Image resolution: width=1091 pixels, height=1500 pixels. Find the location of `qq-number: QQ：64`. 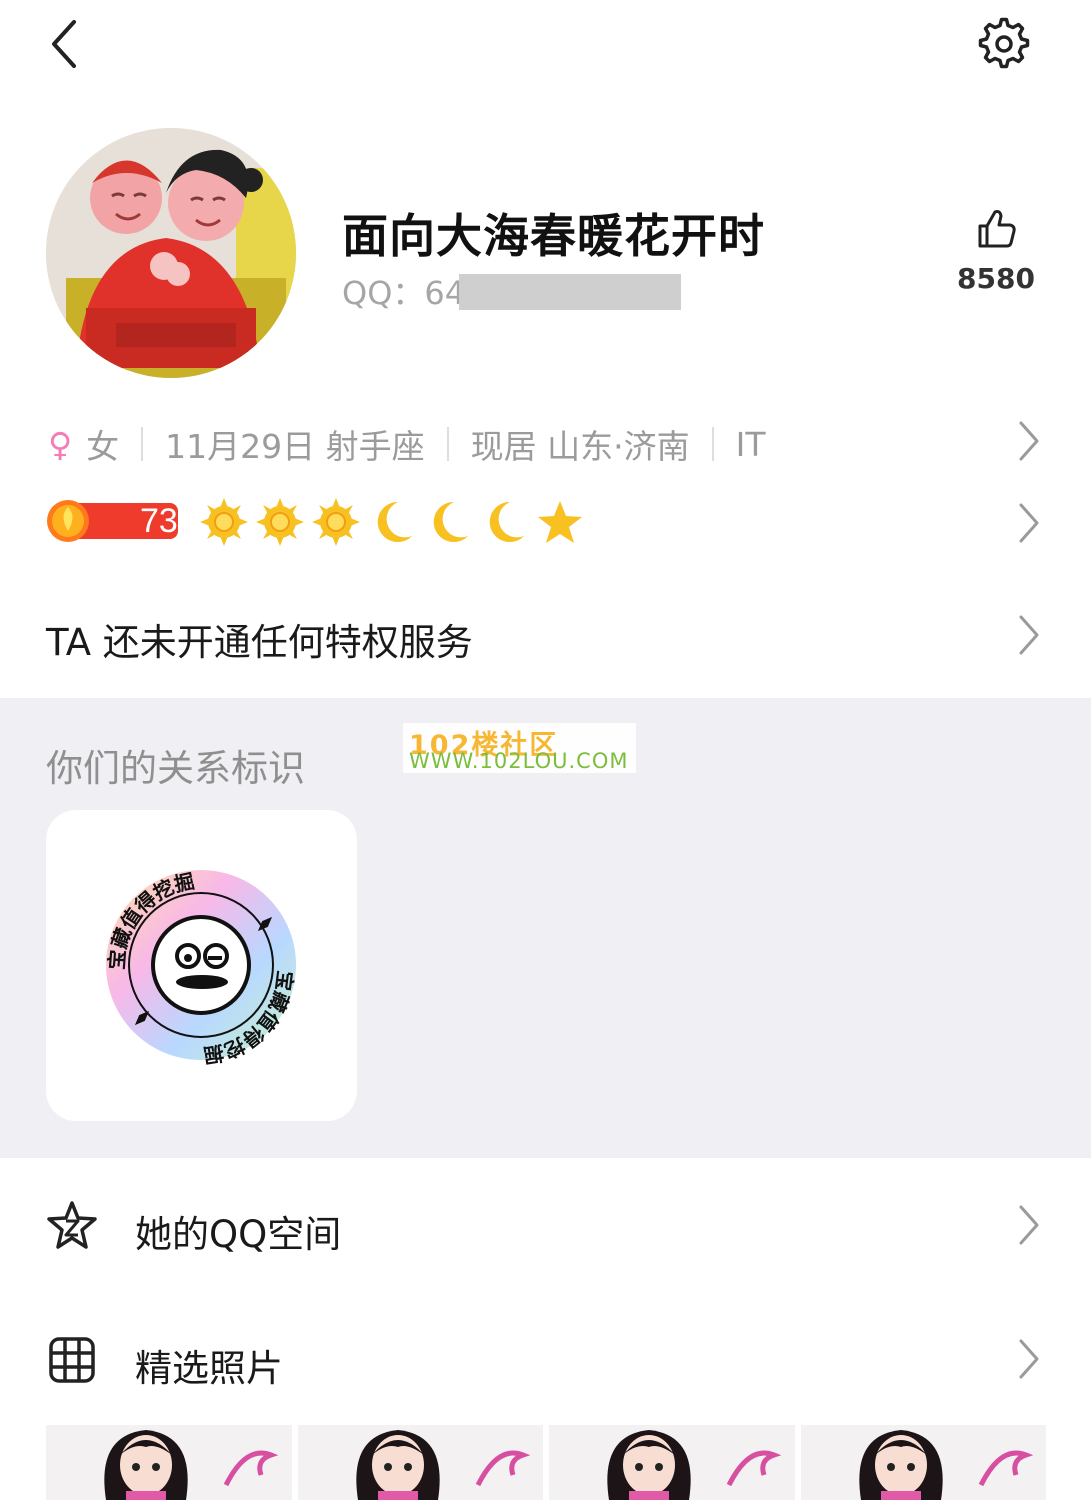

qq-number: QQ：64 is located at coordinates (512, 291).